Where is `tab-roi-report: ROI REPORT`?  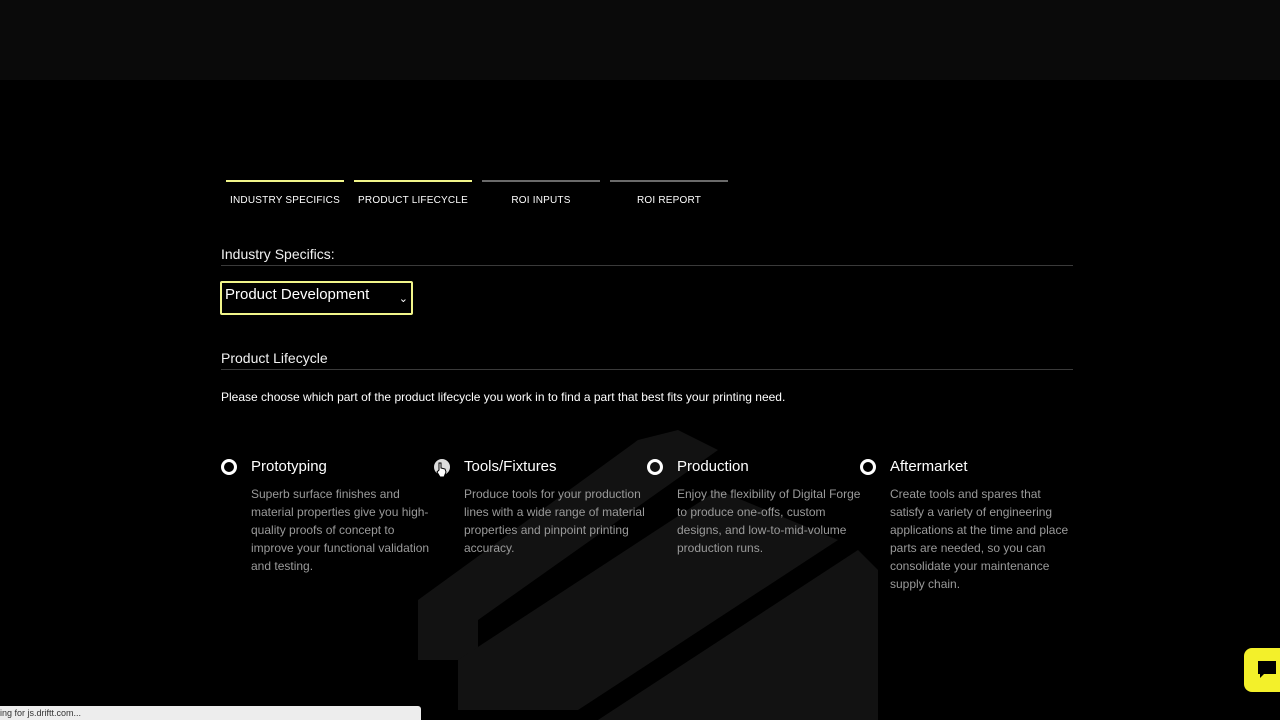 tab-roi-report: ROI REPORT is located at coordinates (669, 193).